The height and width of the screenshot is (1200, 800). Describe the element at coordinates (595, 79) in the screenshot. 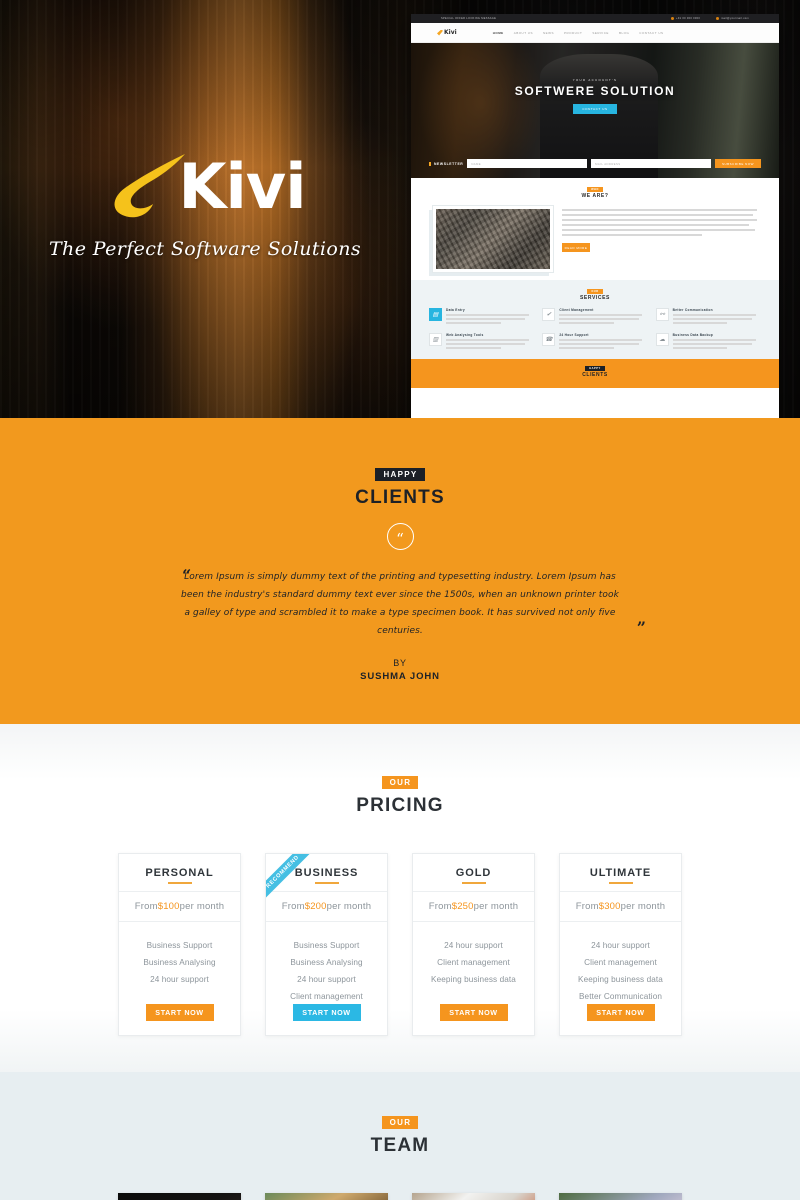

I see `mockup-hero-kicker: YOUR ACCOUNT'S` at that location.